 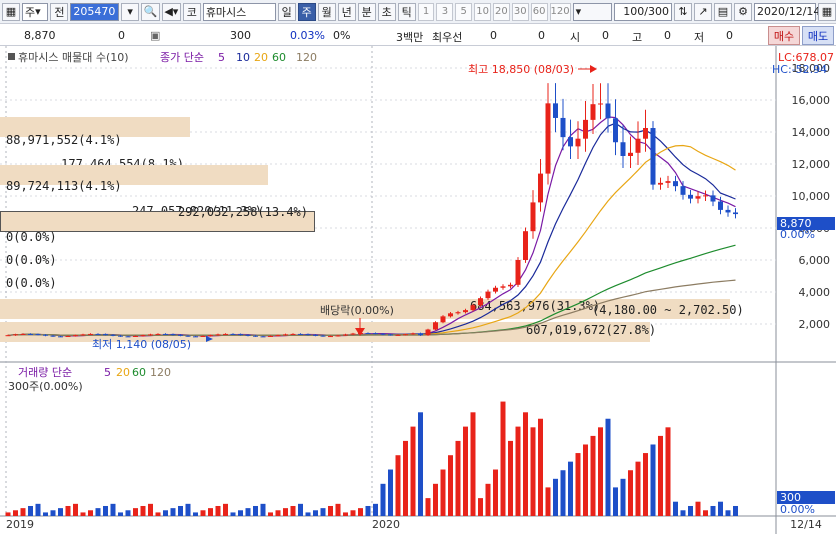 What do you see at coordinates (818, 35) in the screenshot?
I see `sell-button: 매도` at bounding box center [818, 35].